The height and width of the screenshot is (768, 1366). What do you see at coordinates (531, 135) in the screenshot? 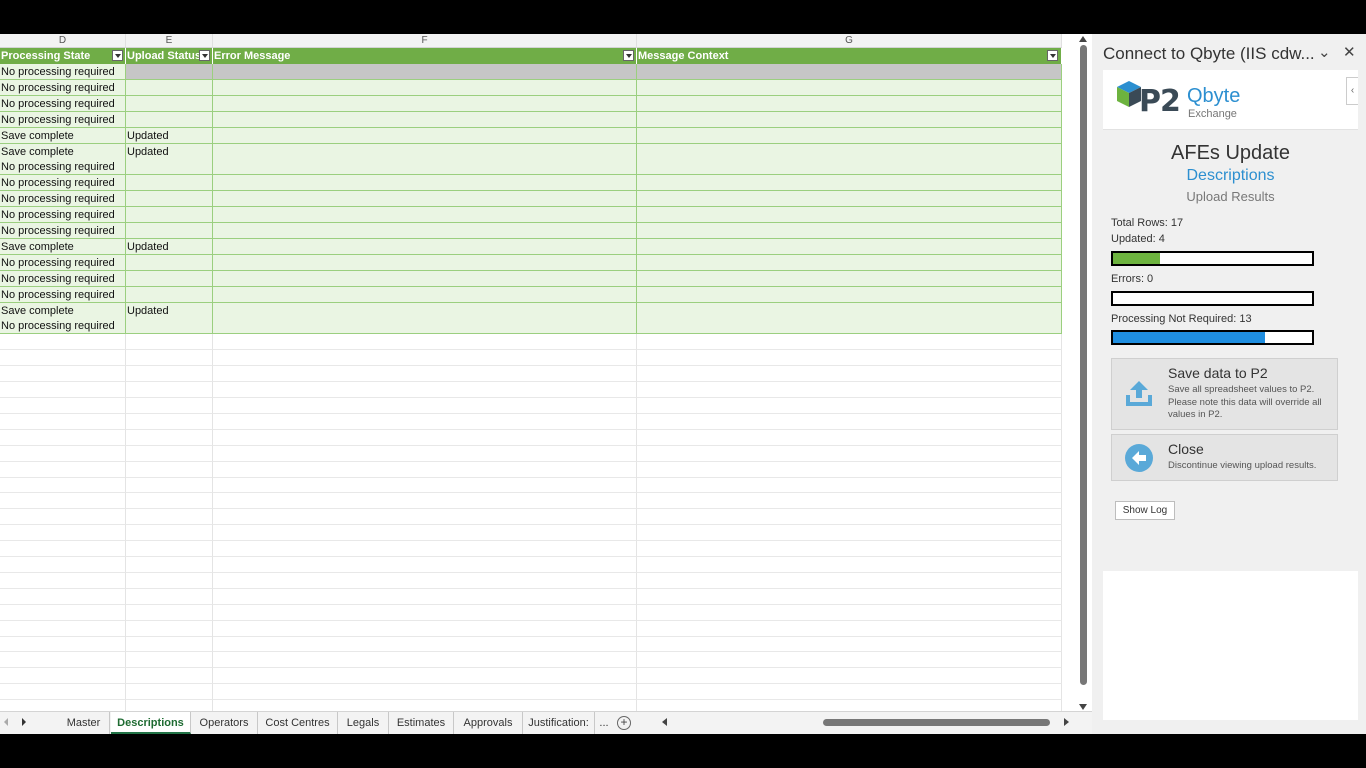
I see `table-row: Save complete Updated` at bounding box center [531, 135].